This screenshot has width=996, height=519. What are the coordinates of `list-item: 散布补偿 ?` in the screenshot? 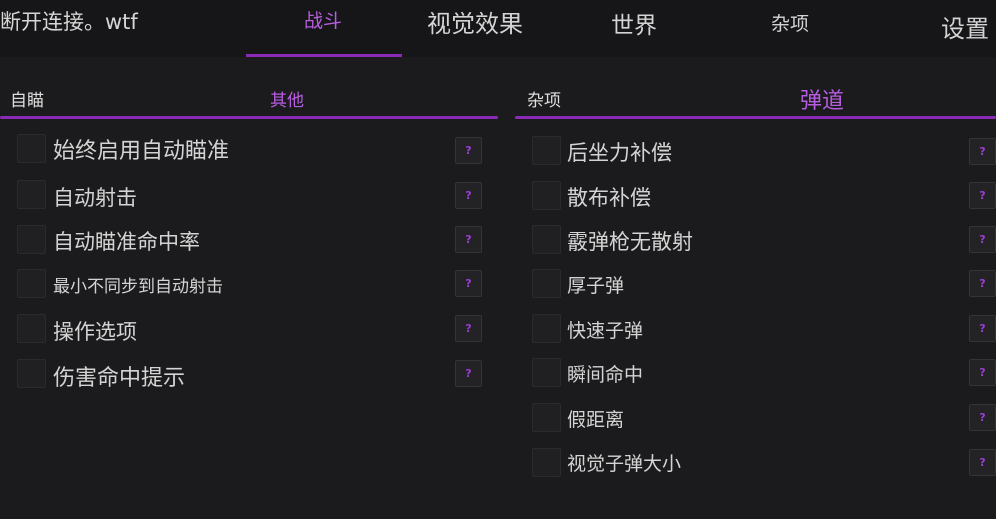 It's located at (755, 197).